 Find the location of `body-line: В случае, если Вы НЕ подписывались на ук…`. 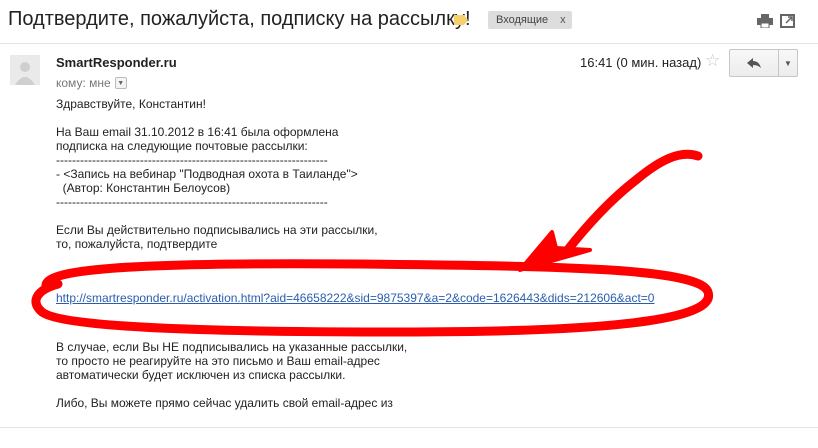

body-line: В случае, если Вы НЕ подписывались на ук… is located at coordinates (232, 347).